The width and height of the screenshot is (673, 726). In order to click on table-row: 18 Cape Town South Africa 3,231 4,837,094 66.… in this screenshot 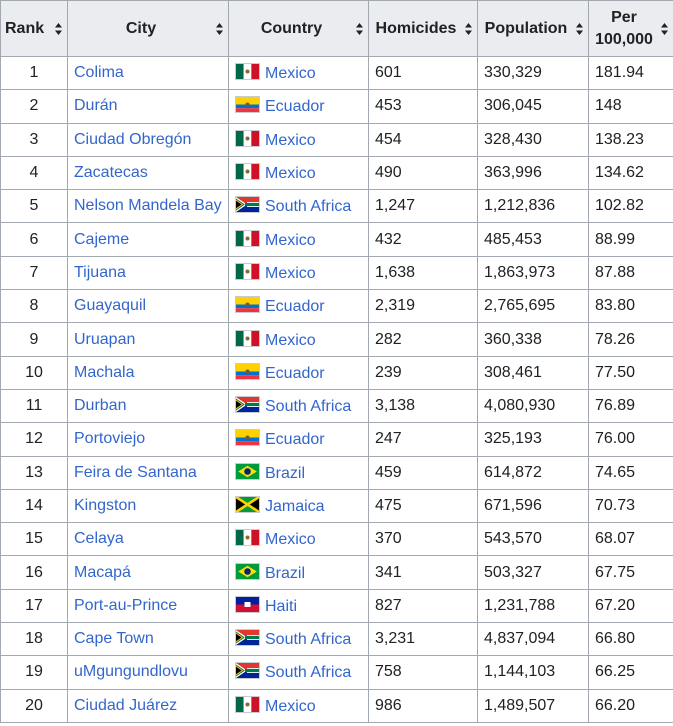, I will do `click(336, 639)`.